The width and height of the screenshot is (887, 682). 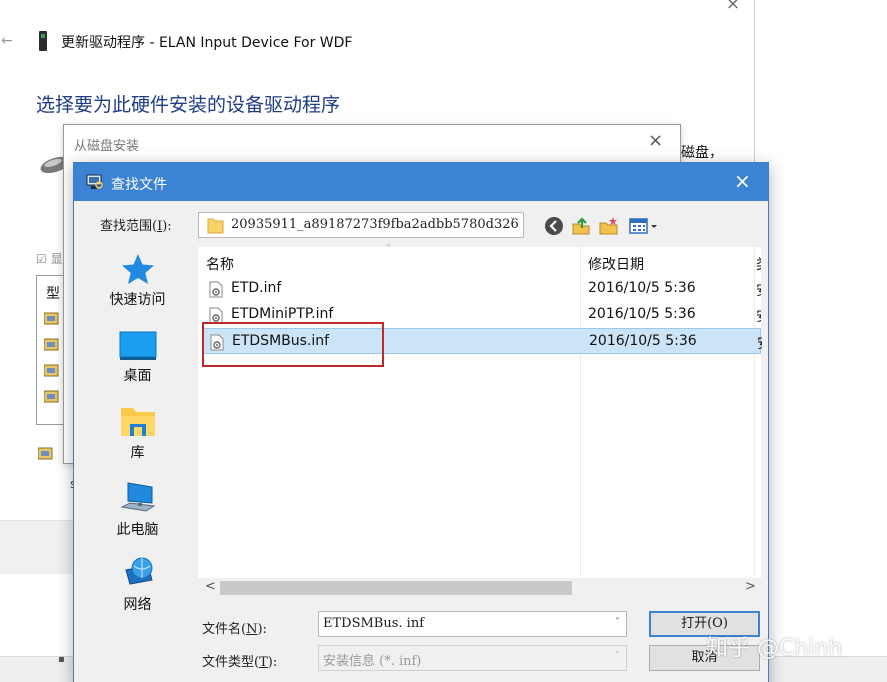 What do you see at coordinates (53, 294) in the screenshot?
I see `model-list-header: 型` at bounding box center [53, 294].